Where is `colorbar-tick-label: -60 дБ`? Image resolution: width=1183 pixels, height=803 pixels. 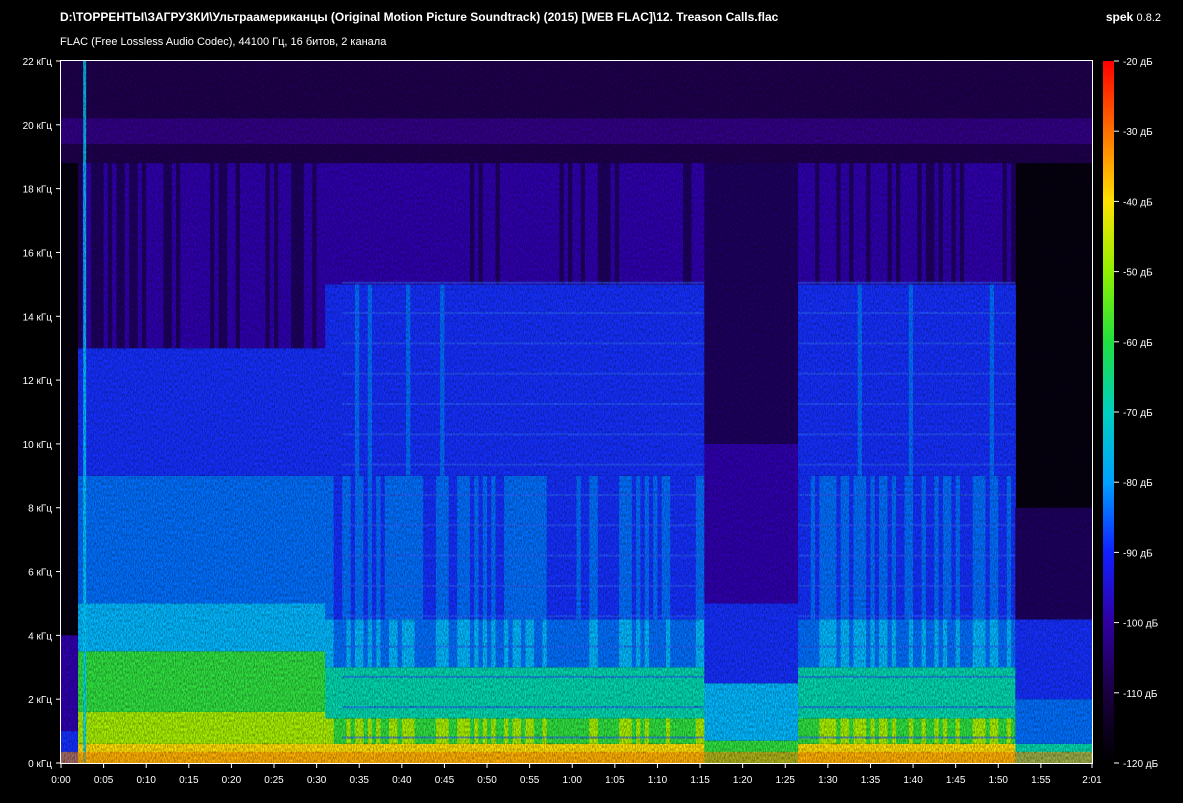 colorbar-tick-label: -60 дБ is located at coordinates (1138, 343).